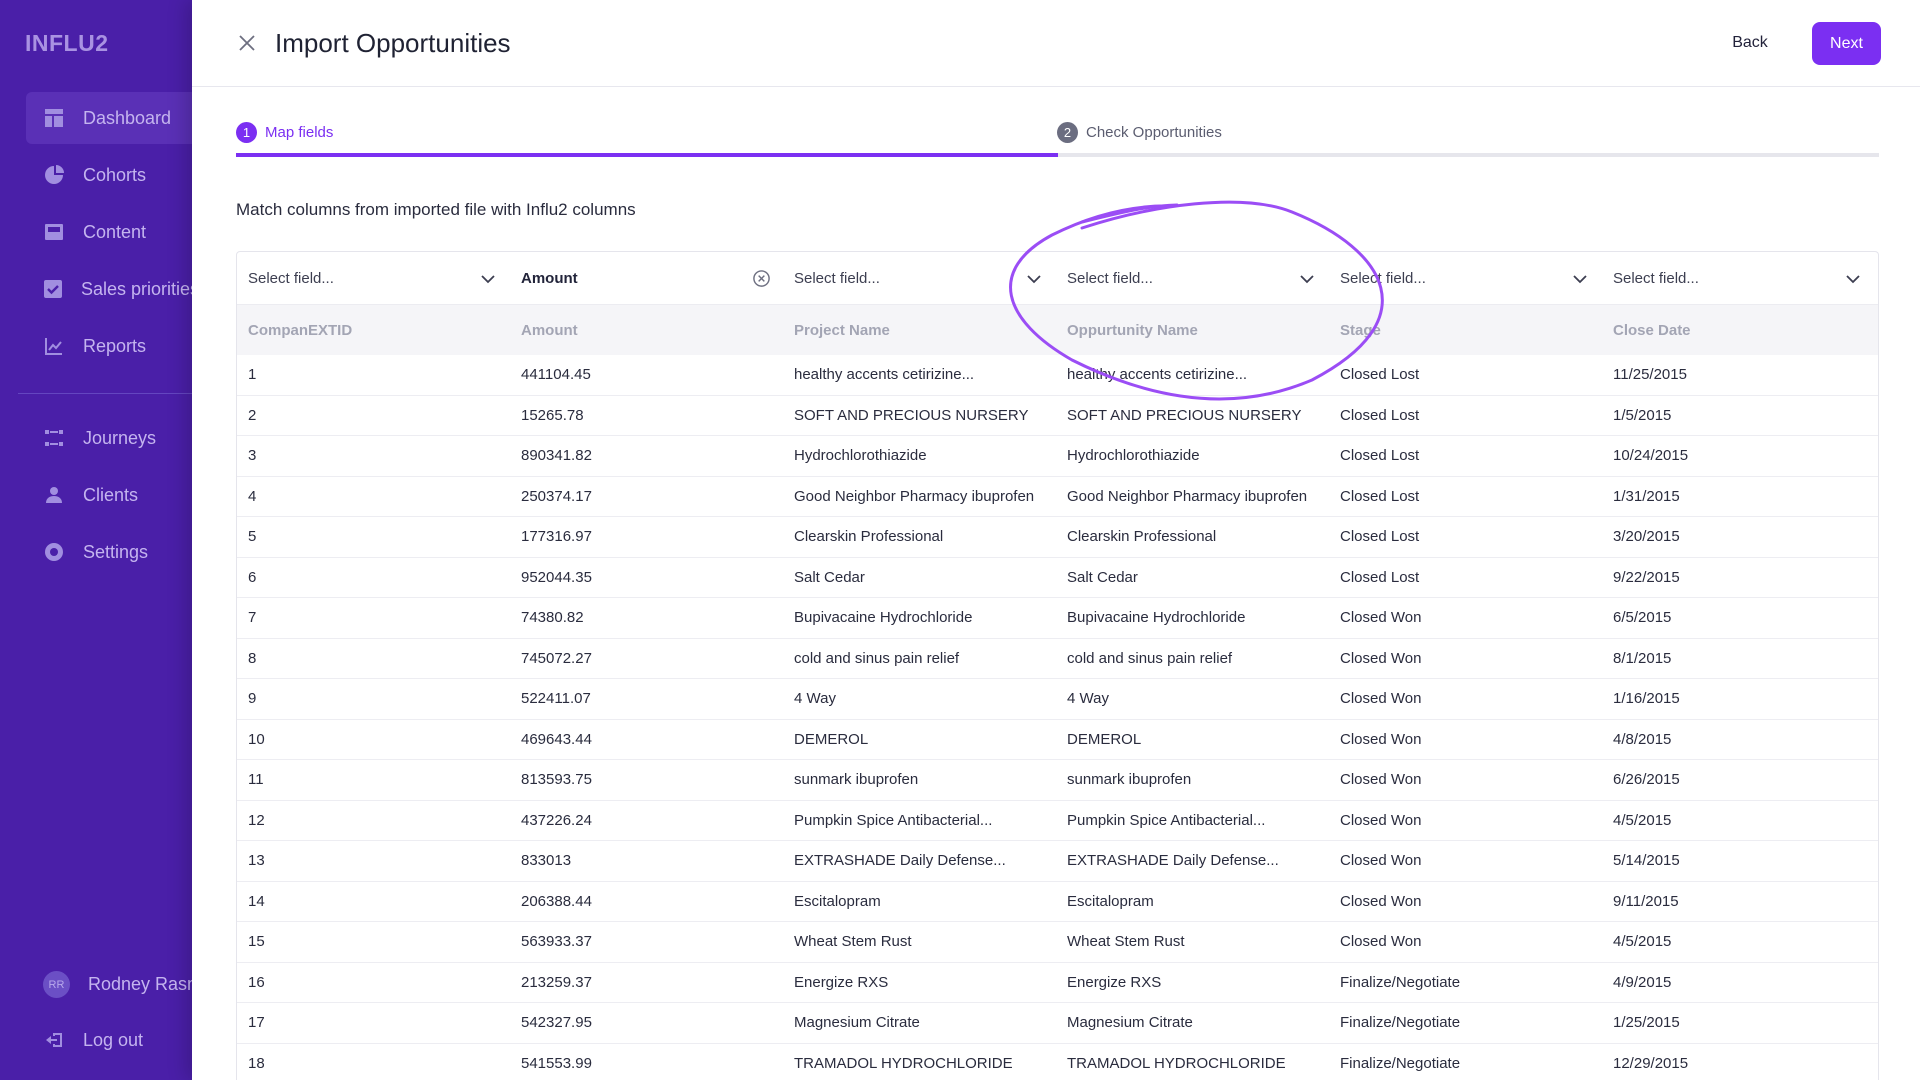 Image resolution: width=1920 pixels, height=1080 pixels. What do you see at coordinates (1646, 577) in the screenshot?
I see `table-cell: 9/22/2015` at bounding box center [1646, 577].